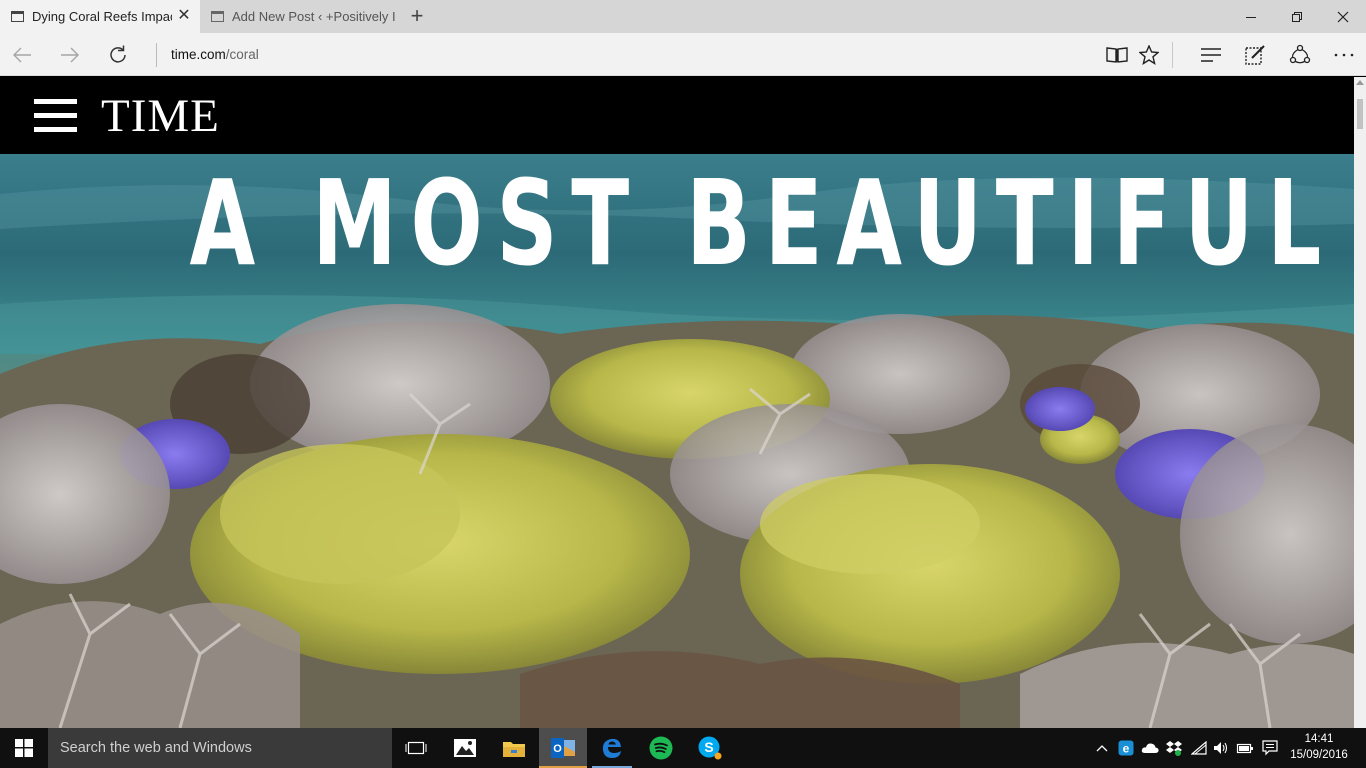 This screenshot has height=768, width=1366. I want to click on web-note-button, so click(1255, 55).